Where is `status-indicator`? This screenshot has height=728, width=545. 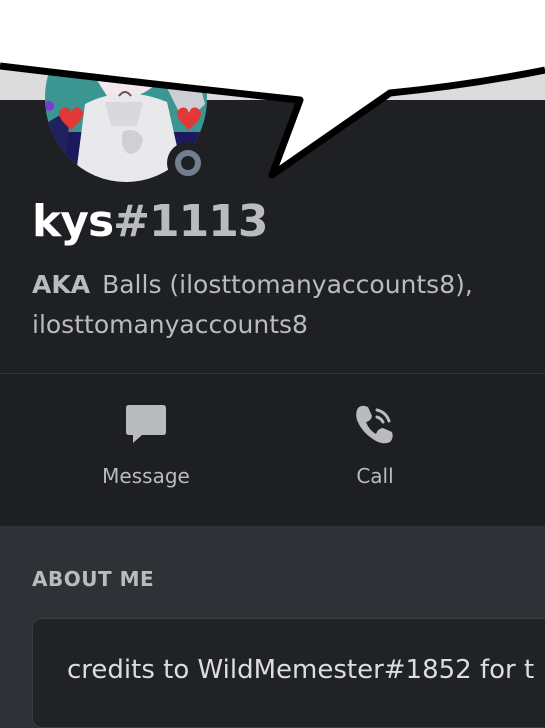
status-indicator is located at coordinates (188, 163).